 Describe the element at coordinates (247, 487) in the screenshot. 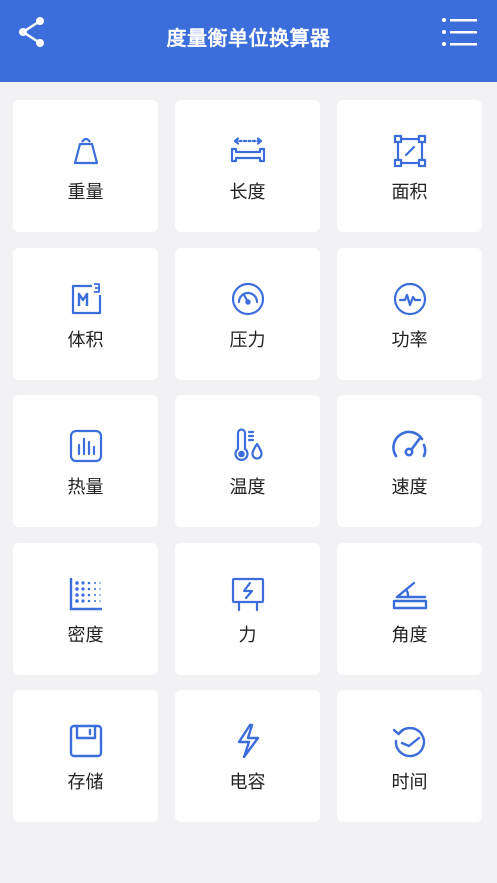

I see `category-label: 温度` at that location.